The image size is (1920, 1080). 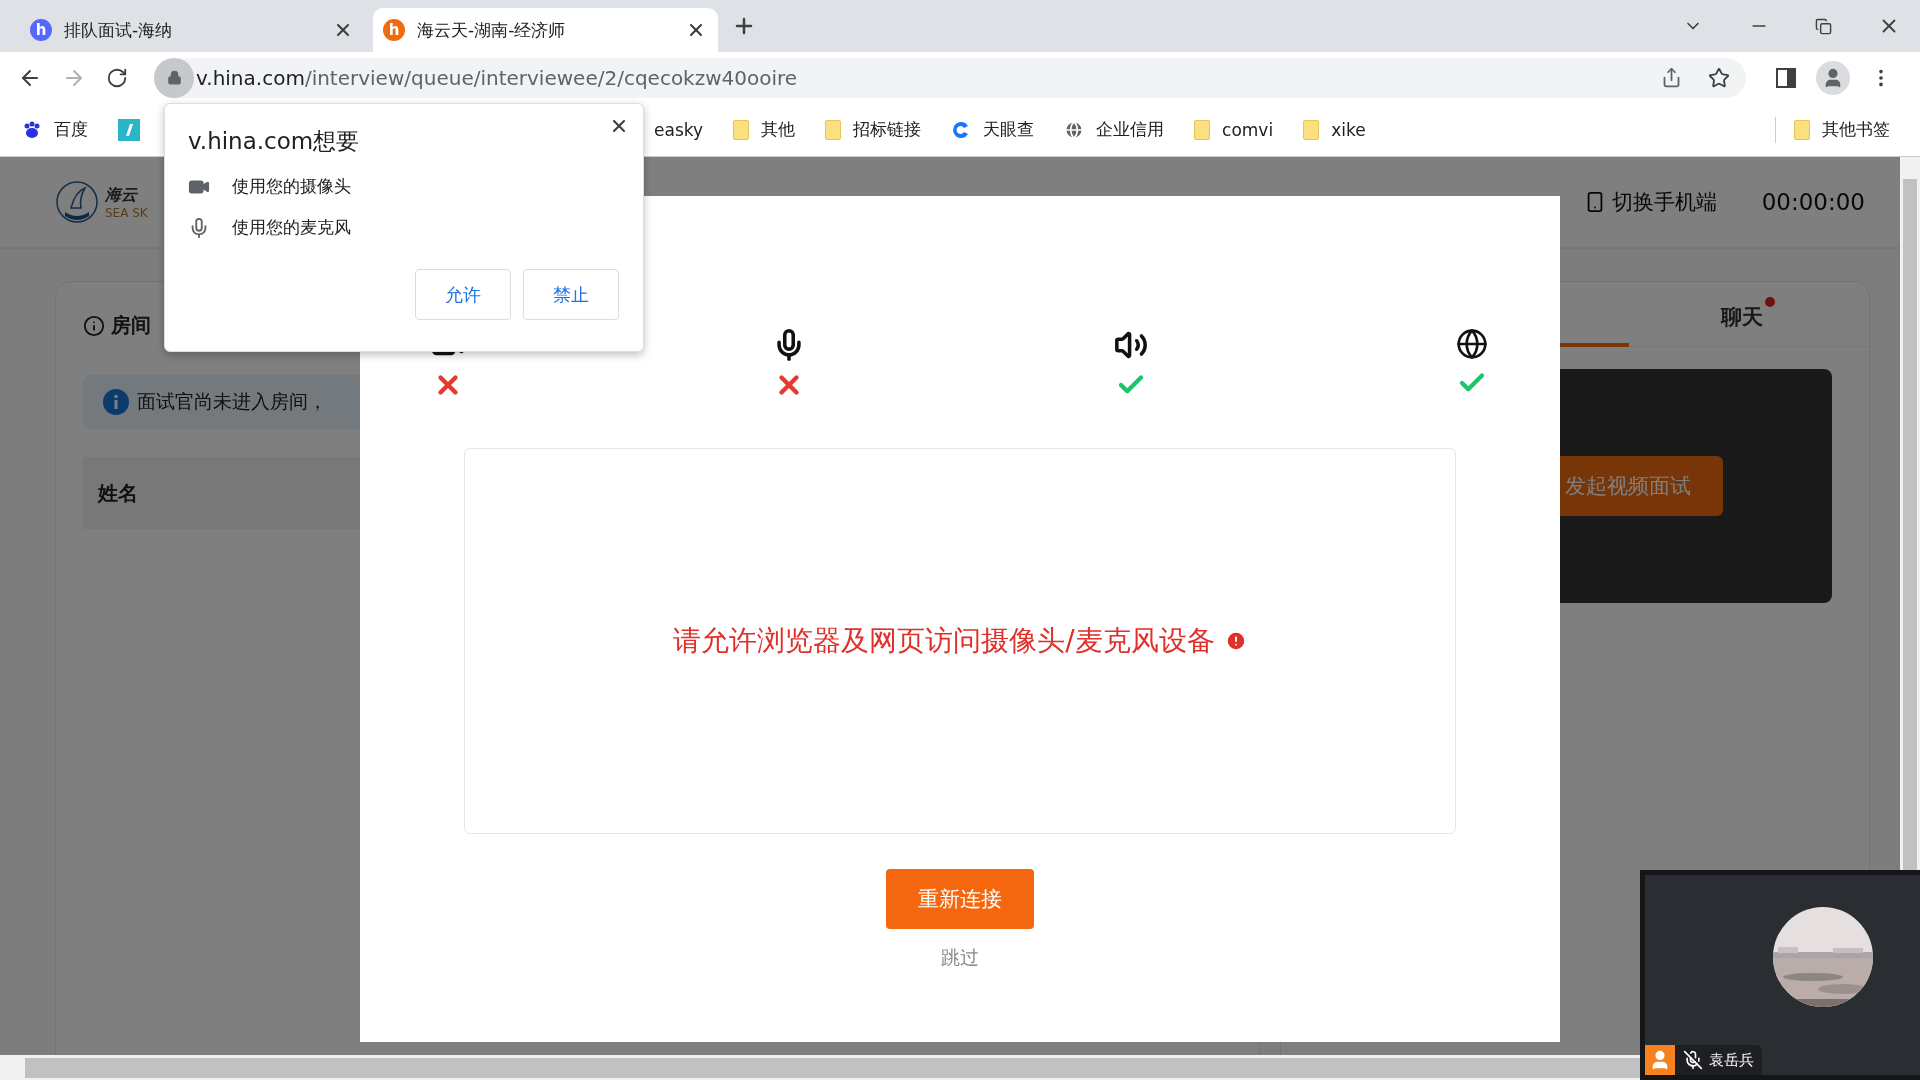 I want to click on bookmark-link: 其他书签, so click(x=1856, y=129).